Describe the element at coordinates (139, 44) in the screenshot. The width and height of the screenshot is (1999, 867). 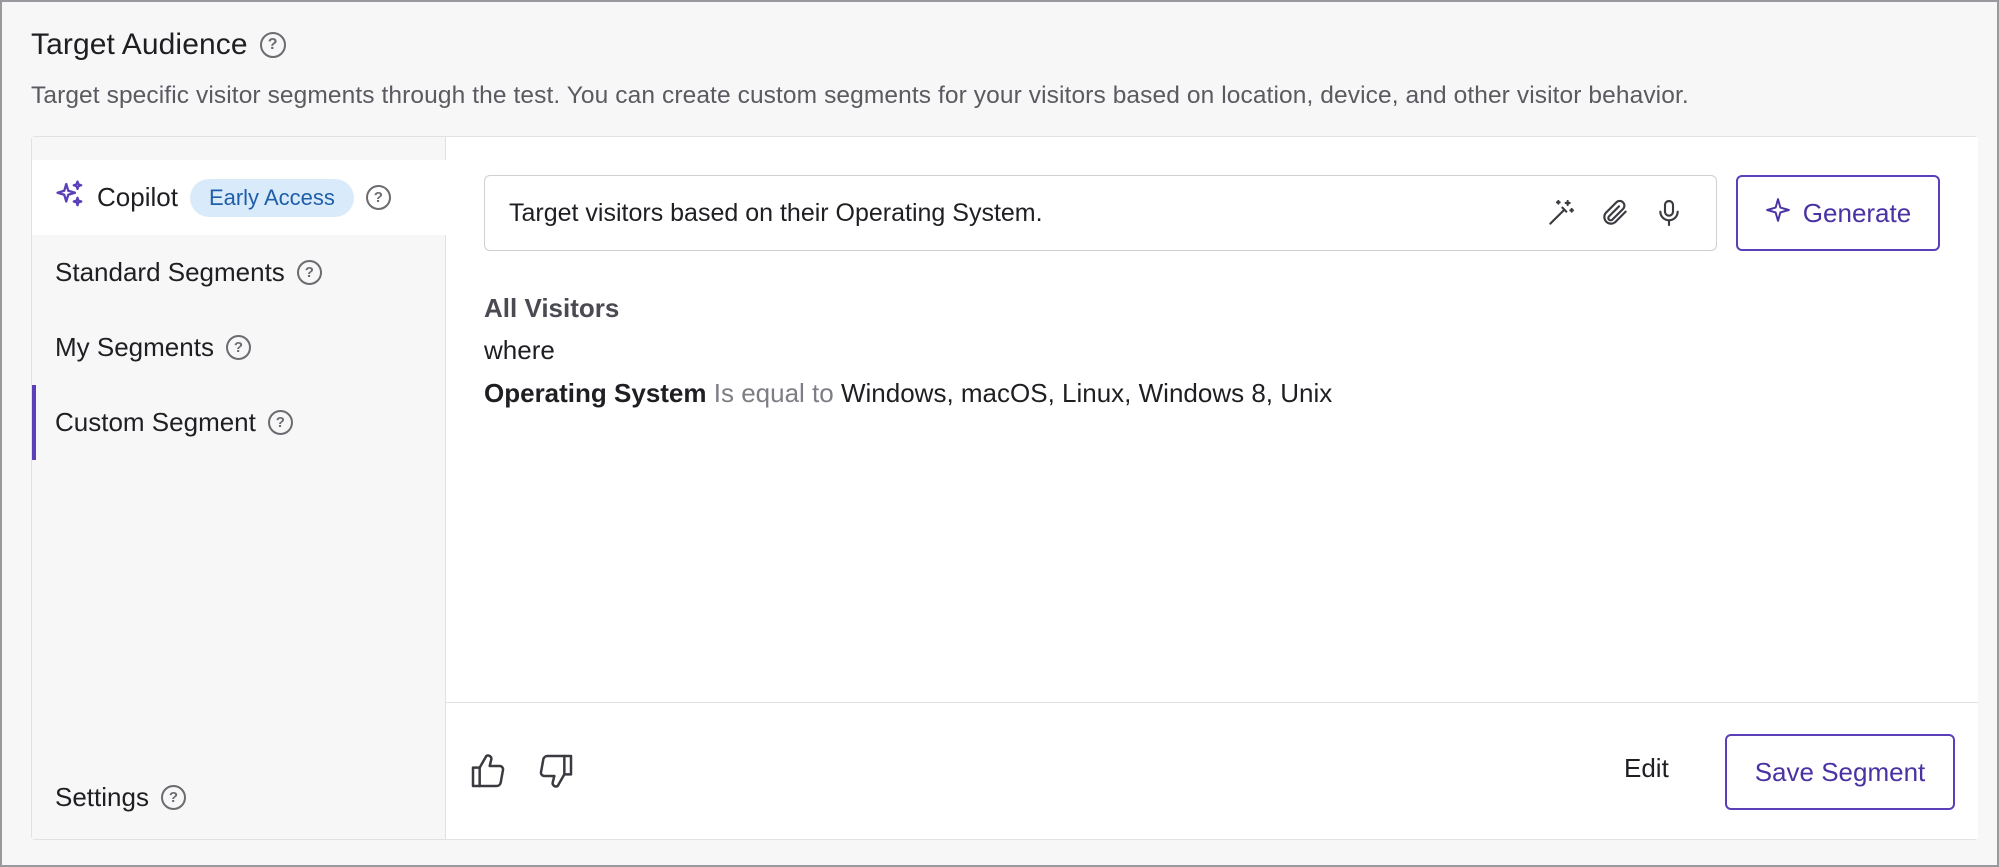
I see `page-title: Target Audience` at that location.